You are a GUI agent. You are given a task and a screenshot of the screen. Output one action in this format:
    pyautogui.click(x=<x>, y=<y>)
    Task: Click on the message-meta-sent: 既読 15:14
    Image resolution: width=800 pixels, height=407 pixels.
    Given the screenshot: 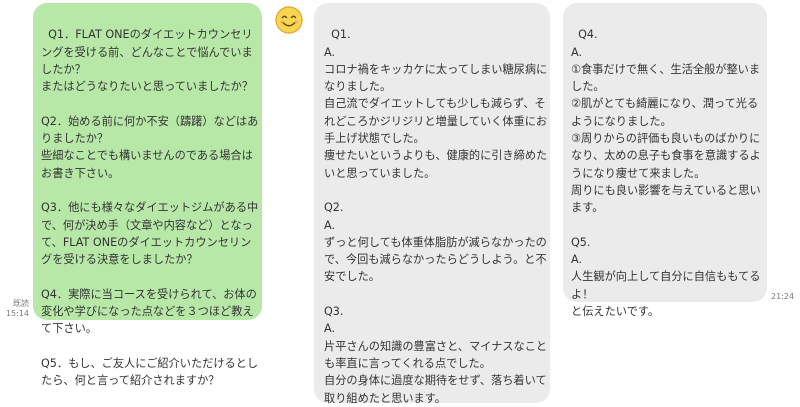 What is the action you would take?
    pyautogui.click(x=16, y=309)
    